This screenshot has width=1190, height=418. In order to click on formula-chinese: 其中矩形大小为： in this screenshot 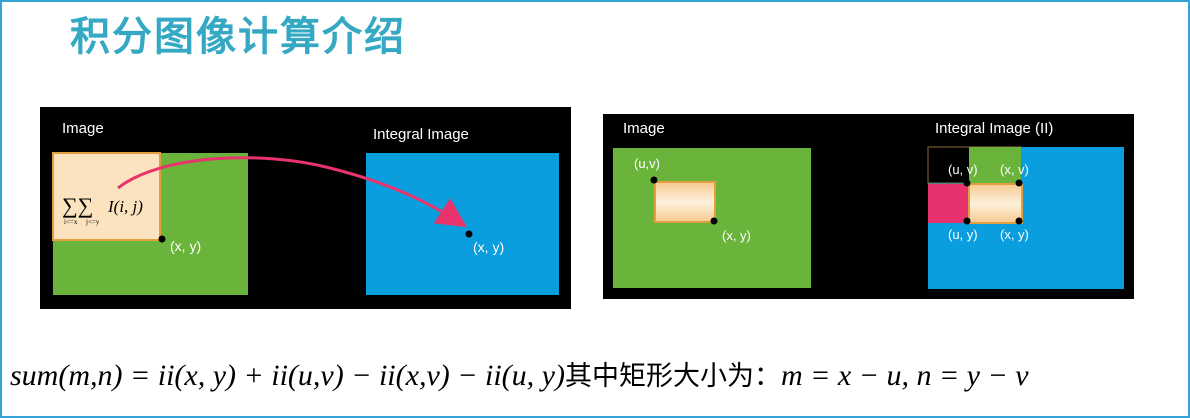, I will do `click(672, 376)`.